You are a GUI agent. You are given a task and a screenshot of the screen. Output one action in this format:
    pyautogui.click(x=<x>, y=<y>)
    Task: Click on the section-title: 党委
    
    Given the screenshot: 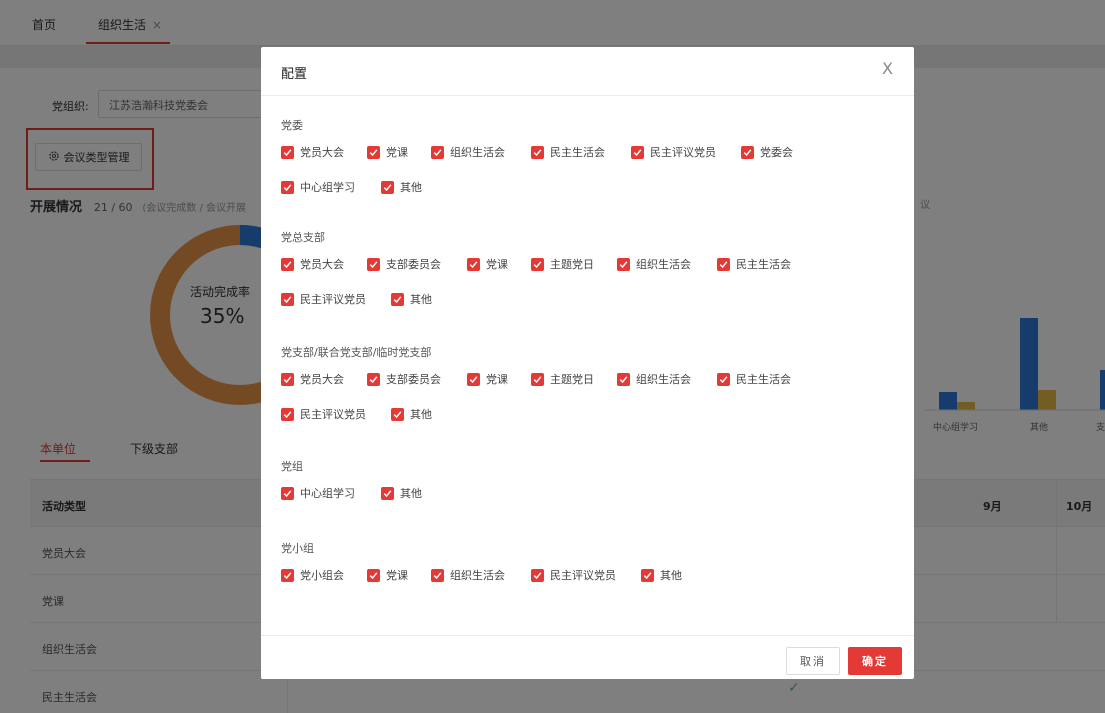 What is the action you would take?
    pyautogui.click(x=292, y=125)
    